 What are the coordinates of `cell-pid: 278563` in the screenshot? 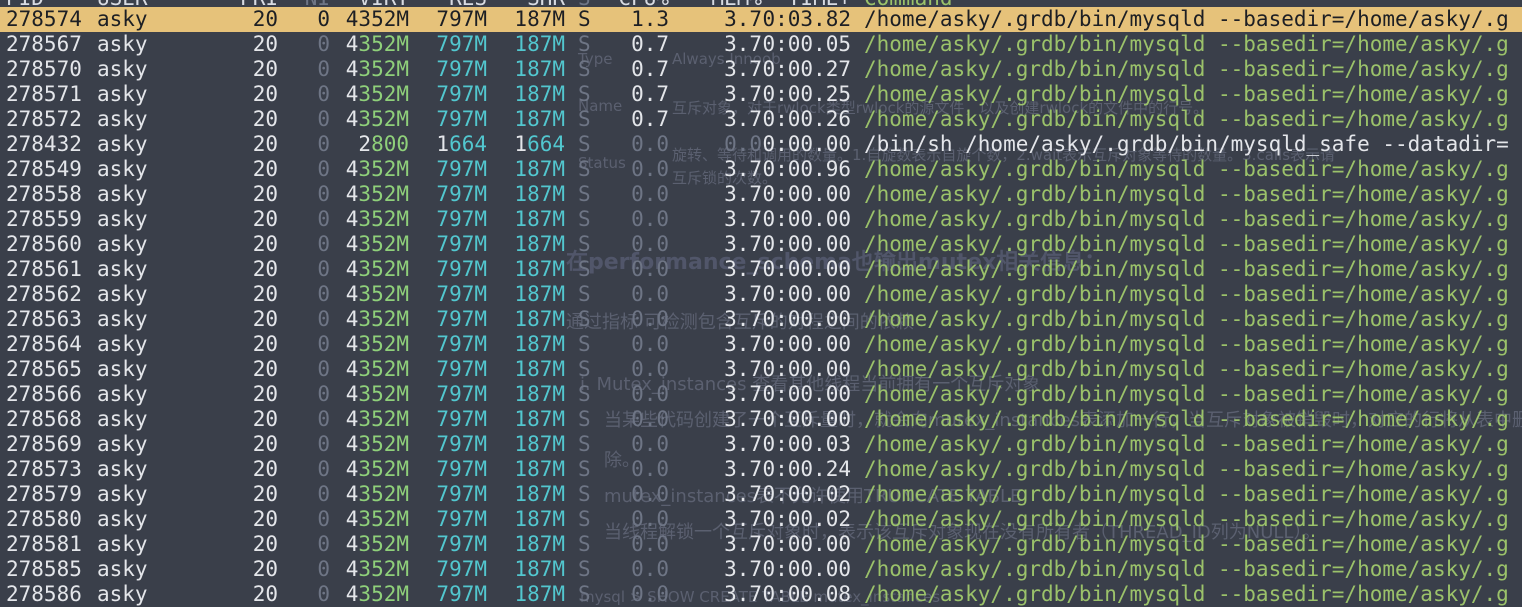 It's located at (44, 319).